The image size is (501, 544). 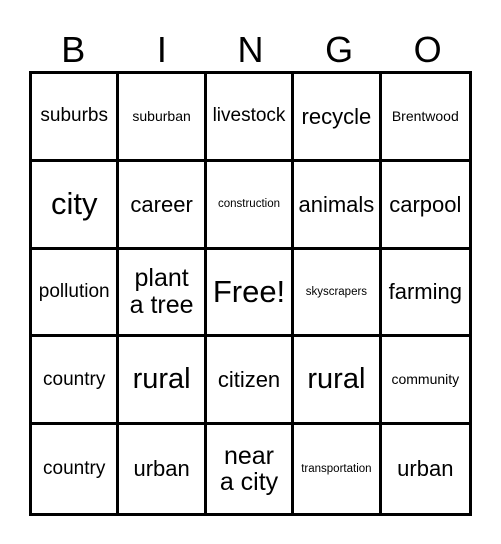 What do you see at coordinates (74, 291) in the screenshot?
I see `bingo-cell-label: pollution` at bounding box center [74, 291].